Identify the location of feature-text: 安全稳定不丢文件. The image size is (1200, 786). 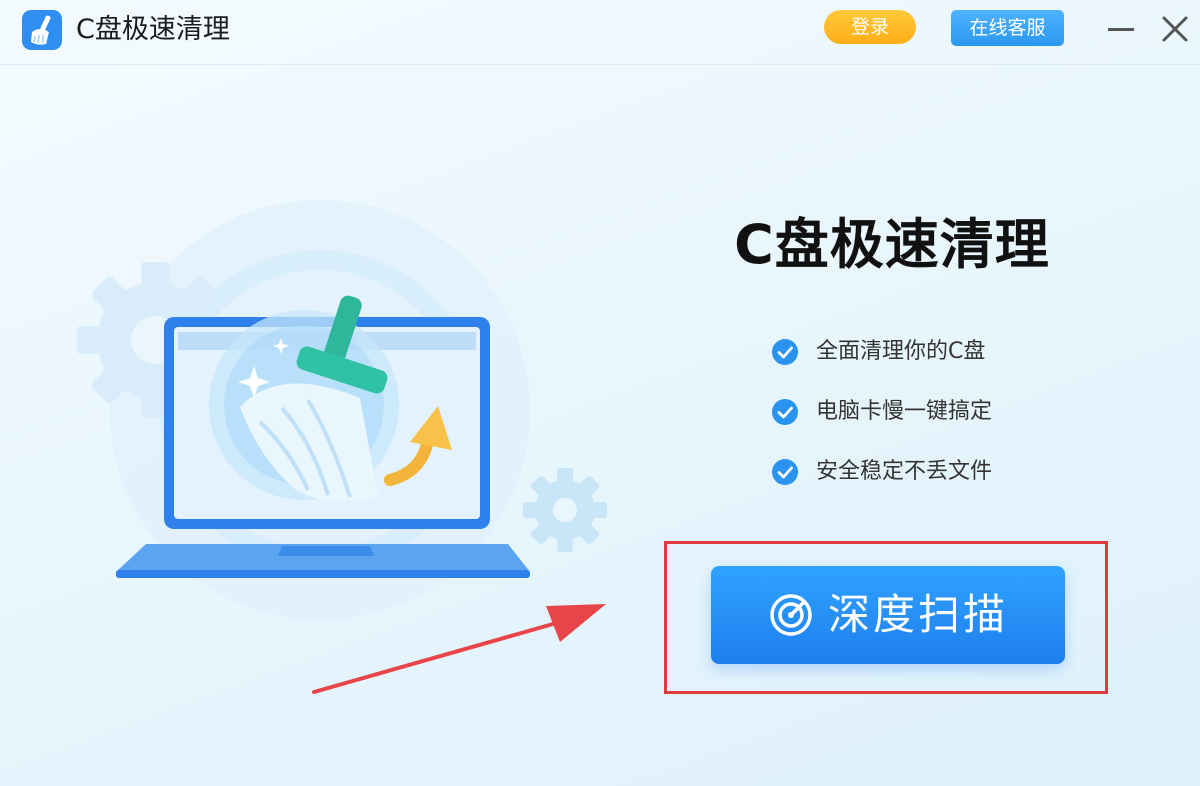
(904, 471).